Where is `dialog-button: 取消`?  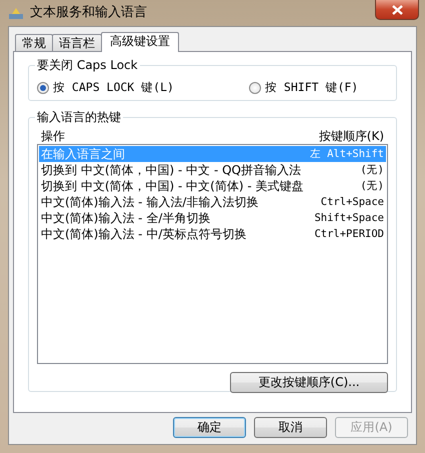 dialog-button: 取消 is located at coordinates (290, 427).